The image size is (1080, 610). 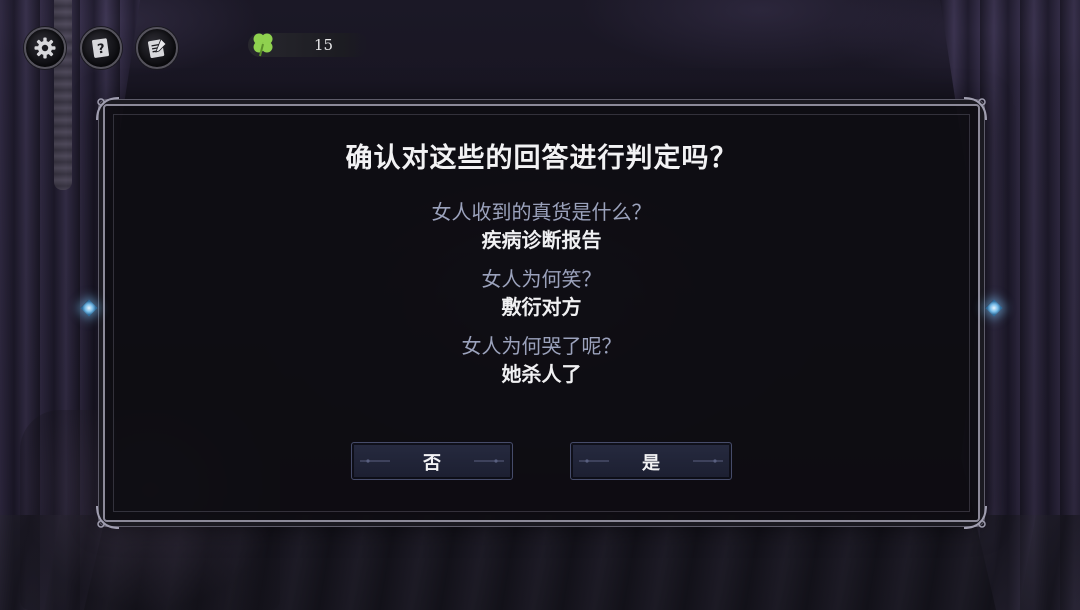 What do you see at coordinates (324, 45) in the screenshot?
I see `clover-count: 15` at bounding box center [324, 45].